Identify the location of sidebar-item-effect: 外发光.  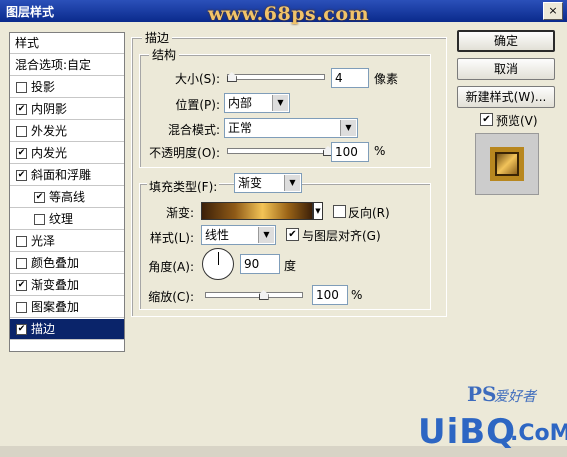
(67, 131).